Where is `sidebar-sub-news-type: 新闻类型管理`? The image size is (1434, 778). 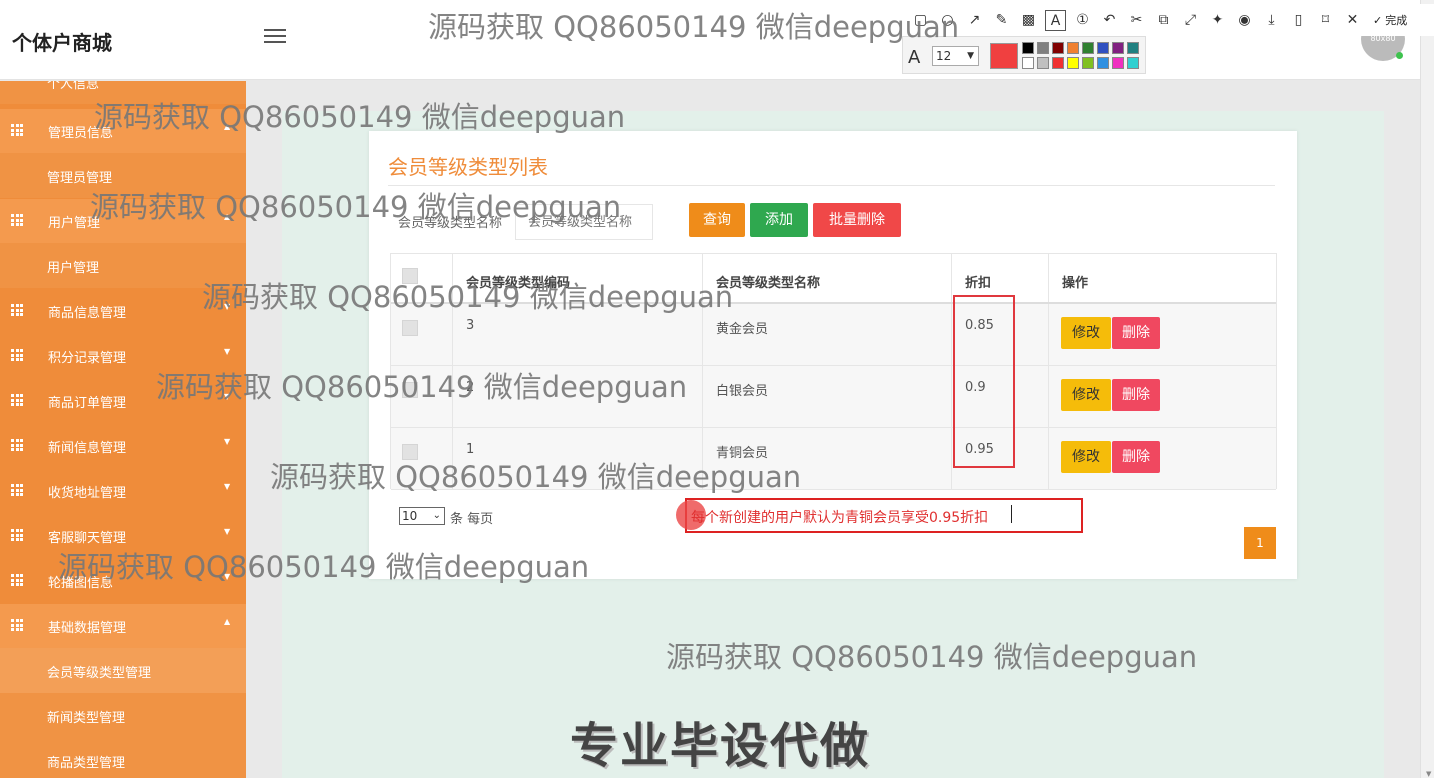 sidebar-sub-news-type: 新闻类型管理 is located at coordinates (123, 715).